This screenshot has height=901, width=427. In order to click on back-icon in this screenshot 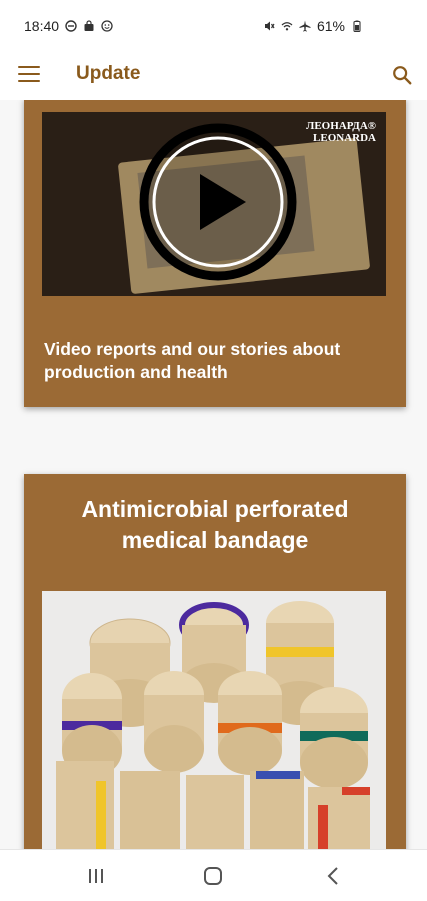, I will do `click(334, 876)`.